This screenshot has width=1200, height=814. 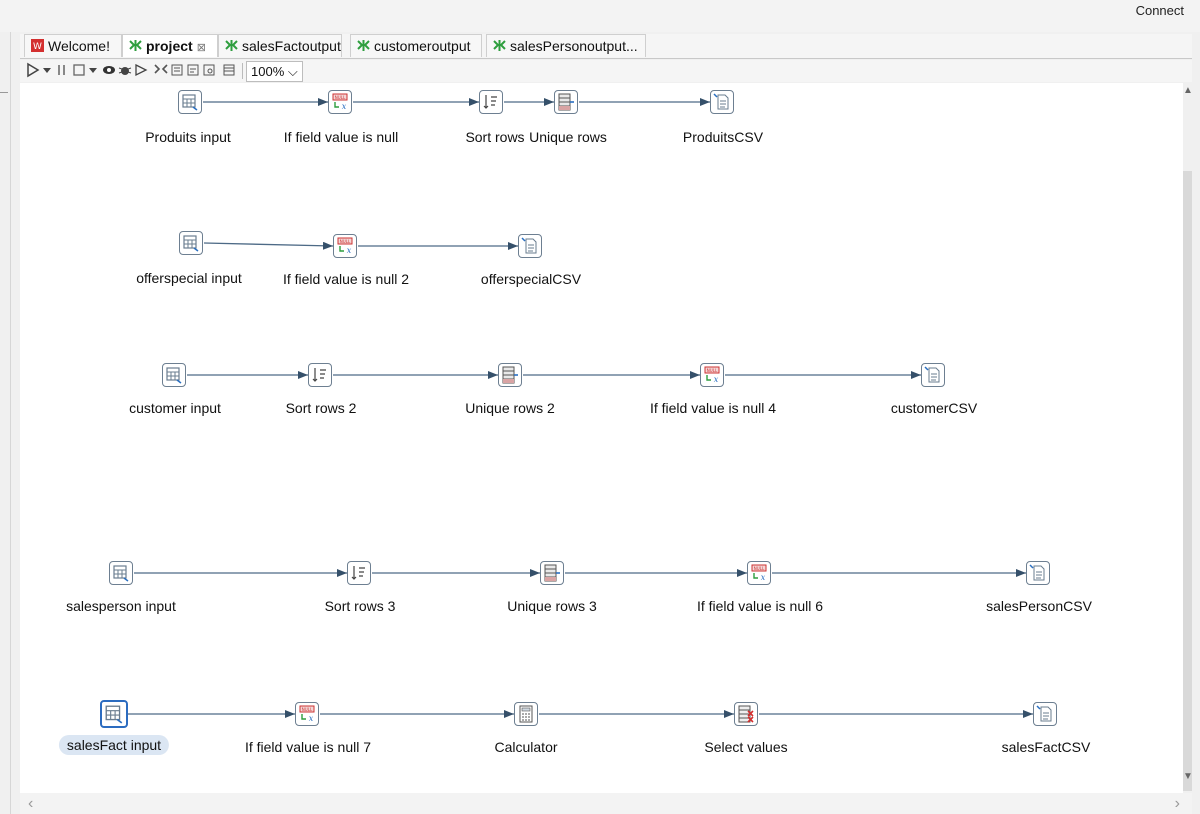 I want to click on step-label-unique-rows-2: Unique rows 2, so click(x=510, y=408).